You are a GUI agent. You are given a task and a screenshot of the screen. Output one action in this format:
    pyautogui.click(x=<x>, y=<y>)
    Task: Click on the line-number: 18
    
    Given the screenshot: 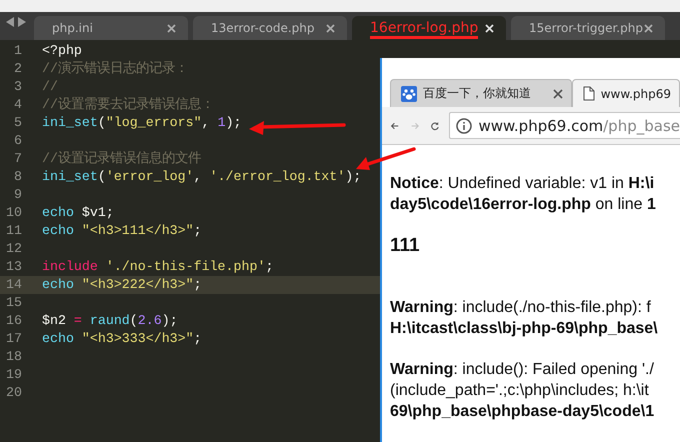 What is the action you would take?
    pyautogui.click(x=13, y=357)
    